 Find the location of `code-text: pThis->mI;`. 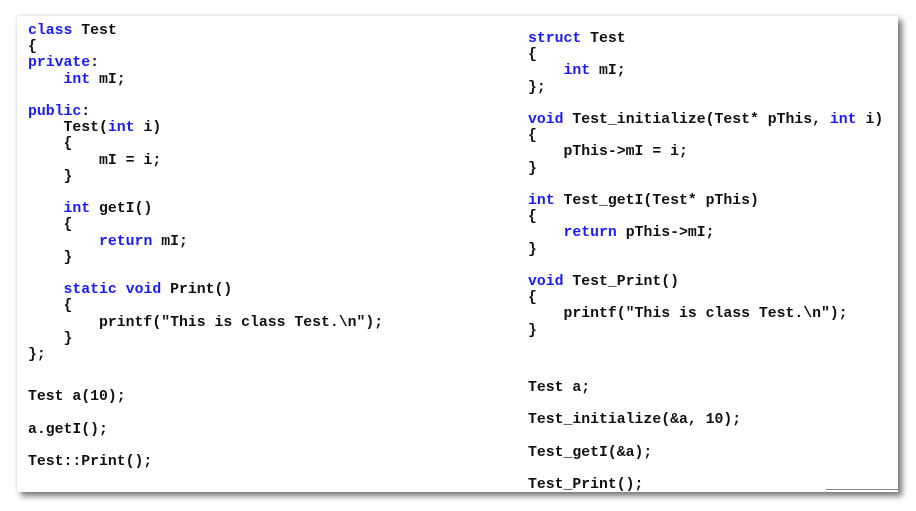

code-text: pThis->mI; is located at coordinates (665, 233).